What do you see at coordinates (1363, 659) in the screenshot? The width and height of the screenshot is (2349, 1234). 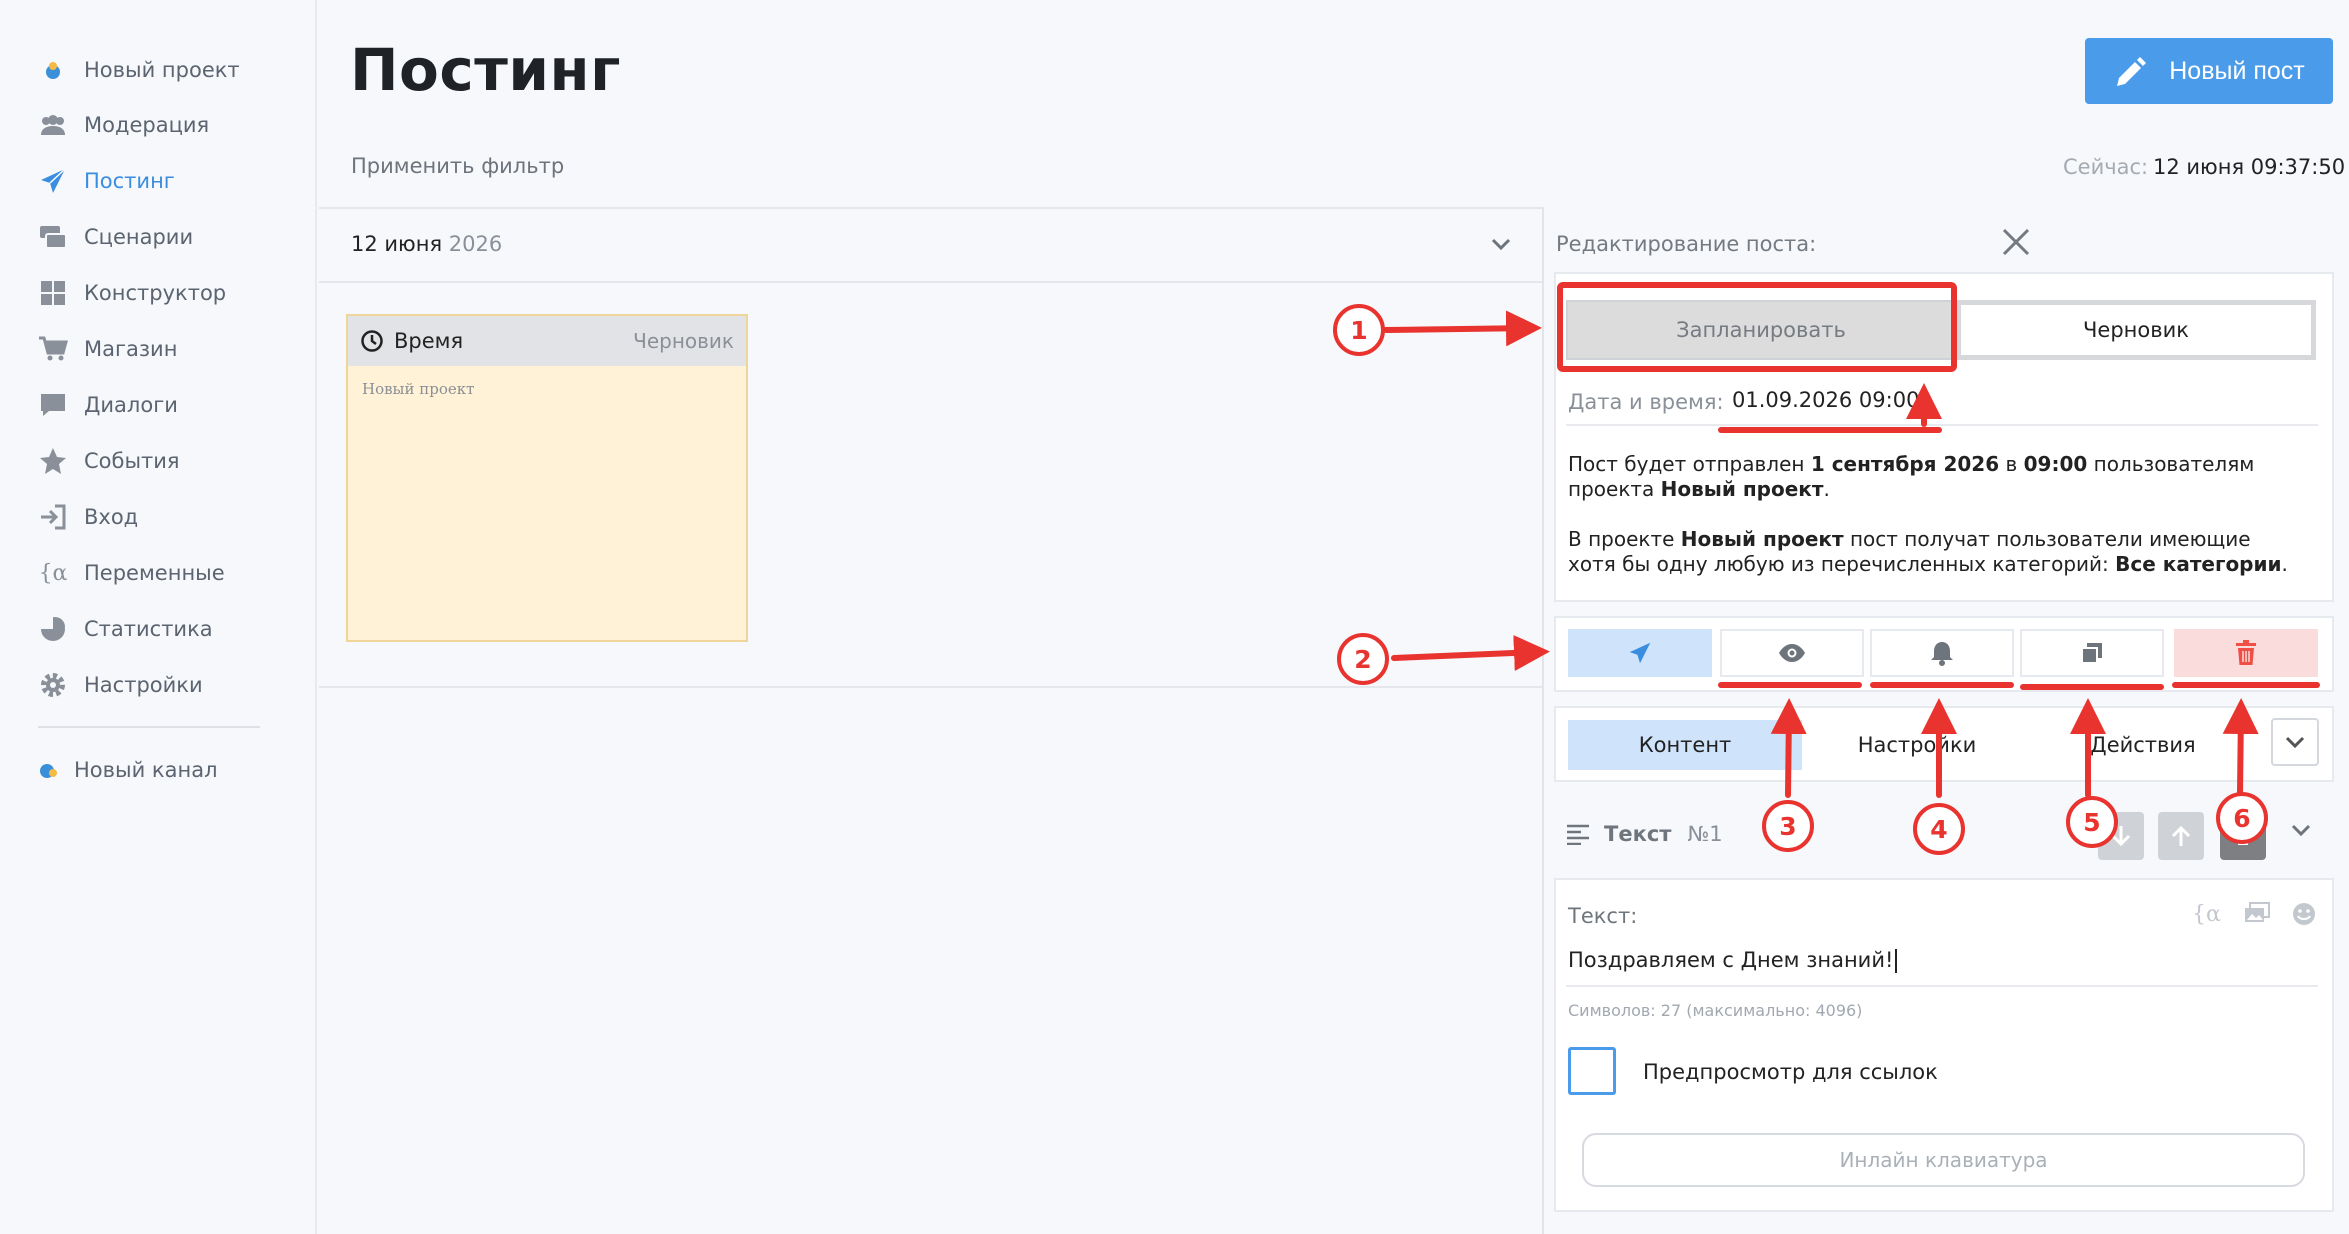 I see `annotation-callout: 2` at bounding box center [1363, 659].